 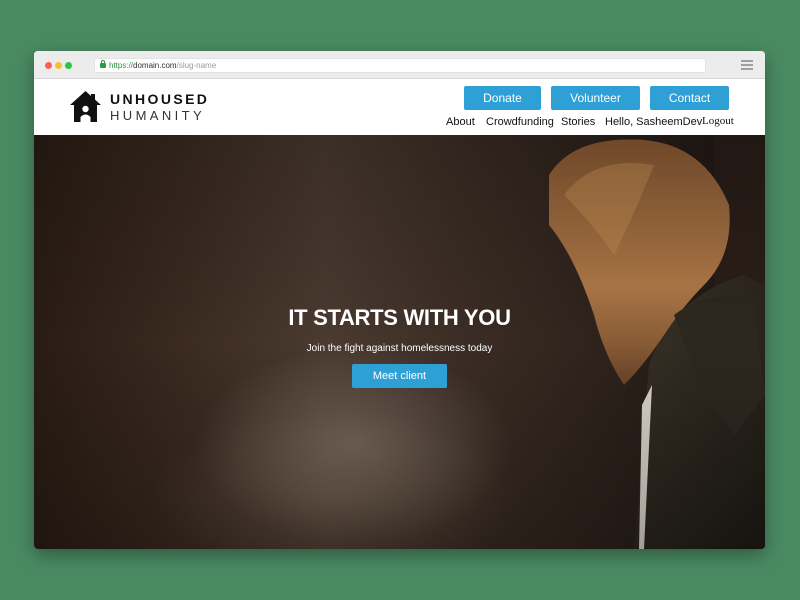 I want to click on maximize-window-button, so click(x=68, y=65).